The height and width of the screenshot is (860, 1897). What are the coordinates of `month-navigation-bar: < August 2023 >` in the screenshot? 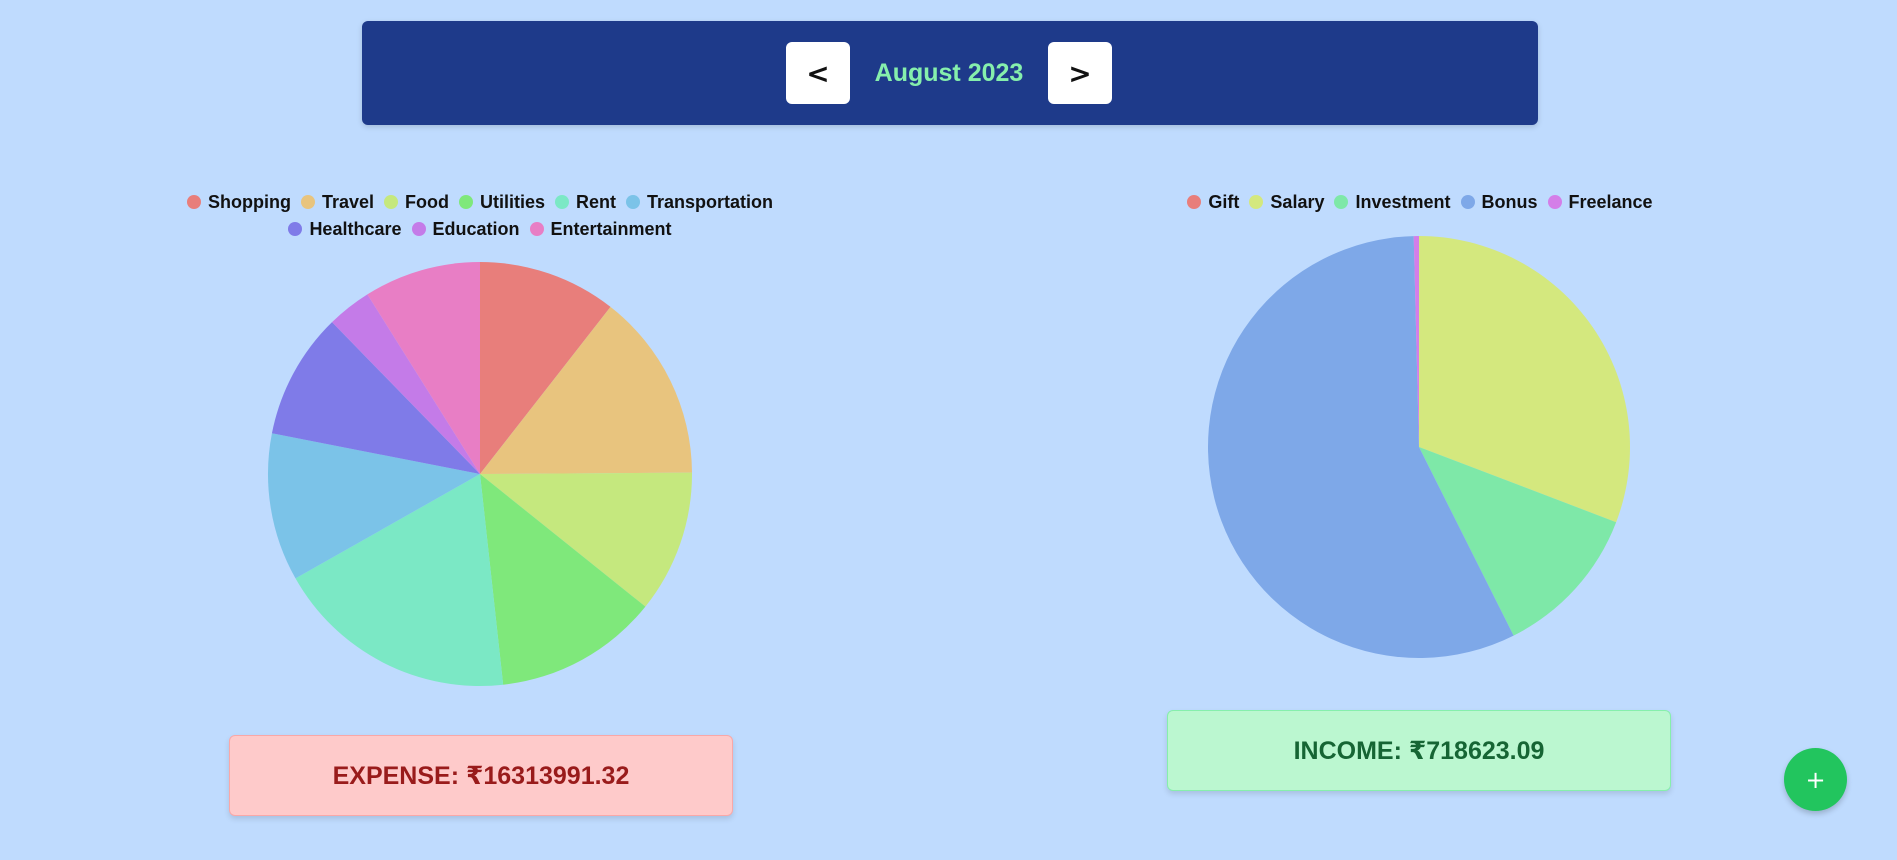 It's located at (950, 73).